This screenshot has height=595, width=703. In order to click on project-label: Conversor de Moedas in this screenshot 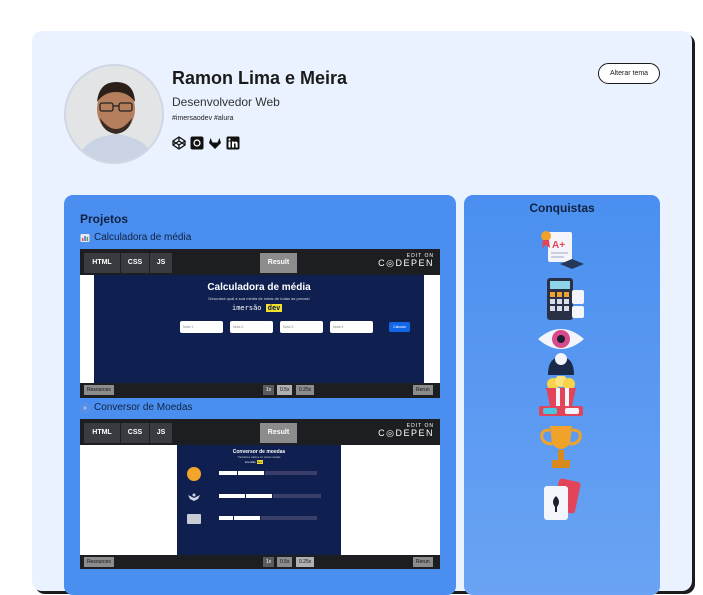, I will do `click(143, 407)`.